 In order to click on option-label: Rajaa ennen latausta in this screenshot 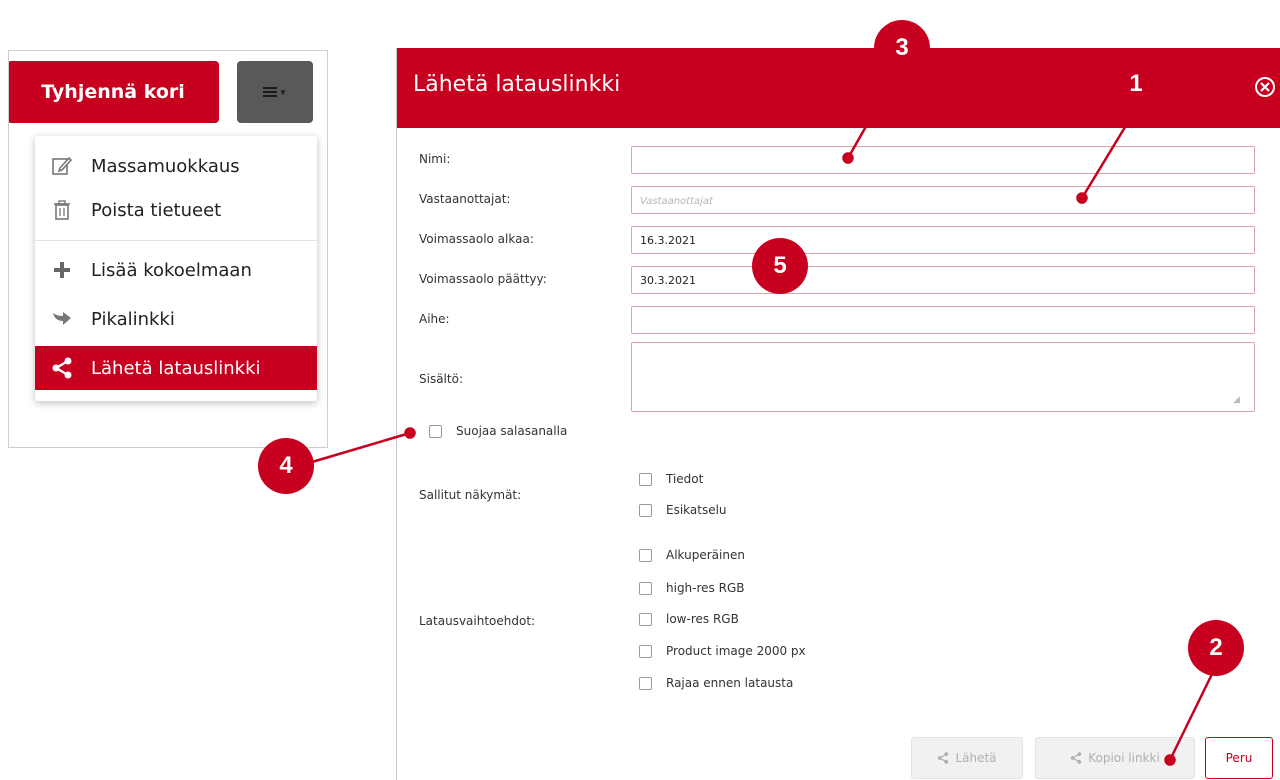, I will do `click(730, 683)`.